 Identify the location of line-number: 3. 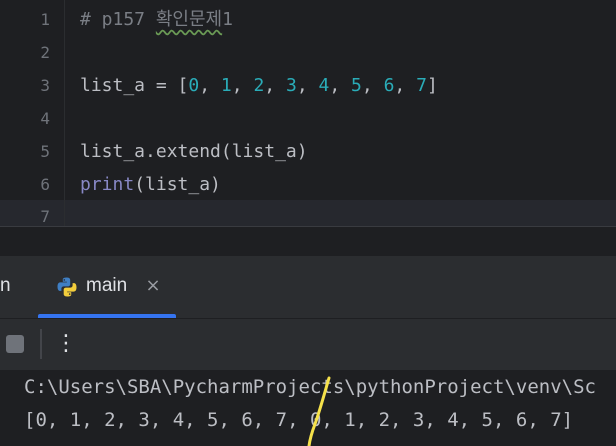
(45, 85).